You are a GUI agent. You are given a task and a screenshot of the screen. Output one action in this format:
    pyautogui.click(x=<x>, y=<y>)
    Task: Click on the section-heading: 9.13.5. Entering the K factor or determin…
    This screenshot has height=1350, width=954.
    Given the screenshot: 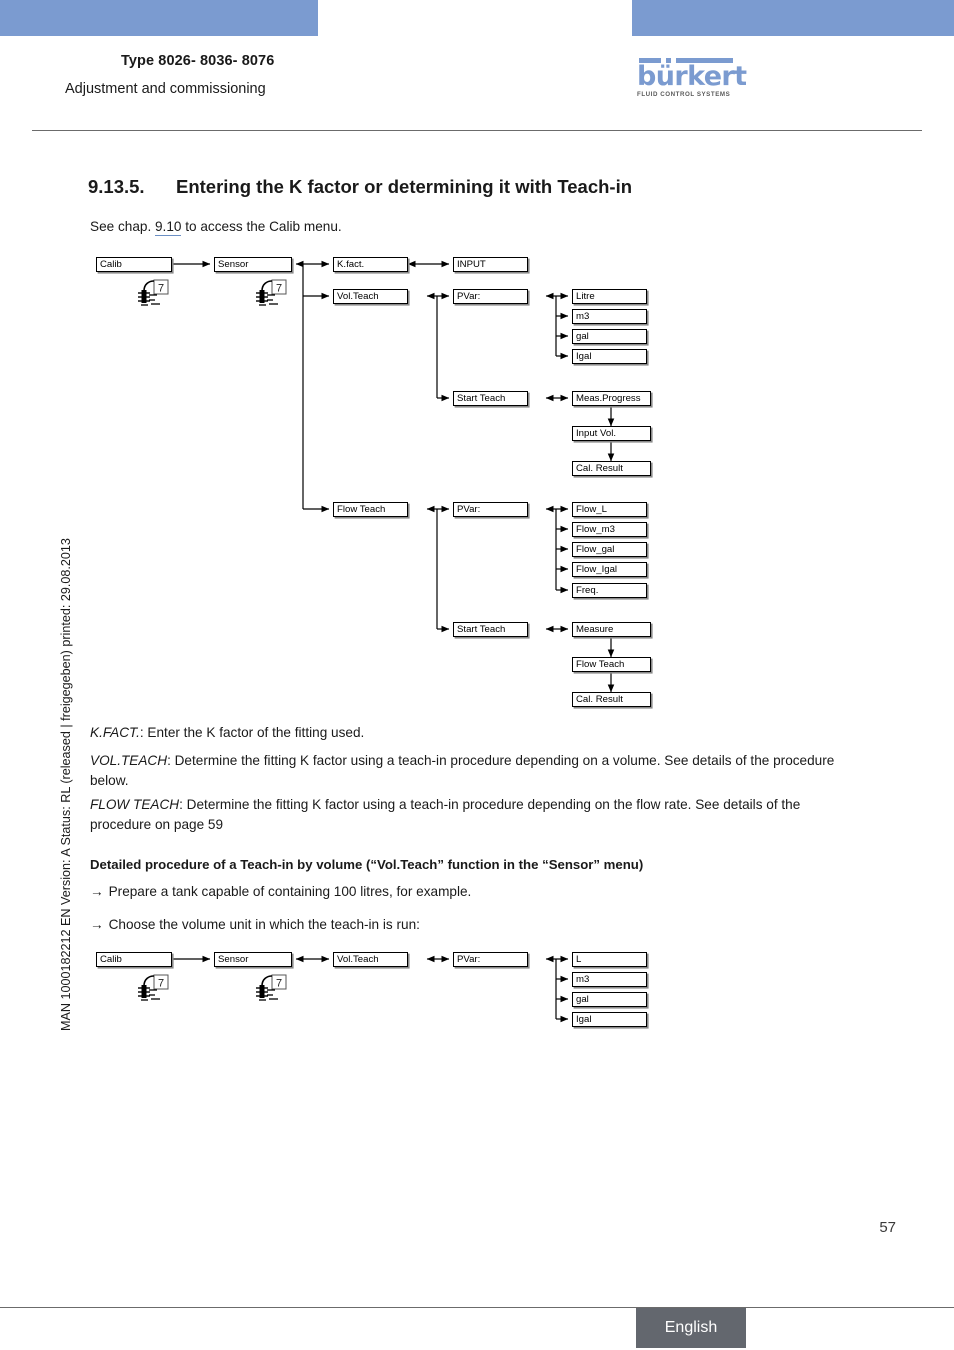 What is the action you would take?
    pyautogui.click(x=360, y=187)
    